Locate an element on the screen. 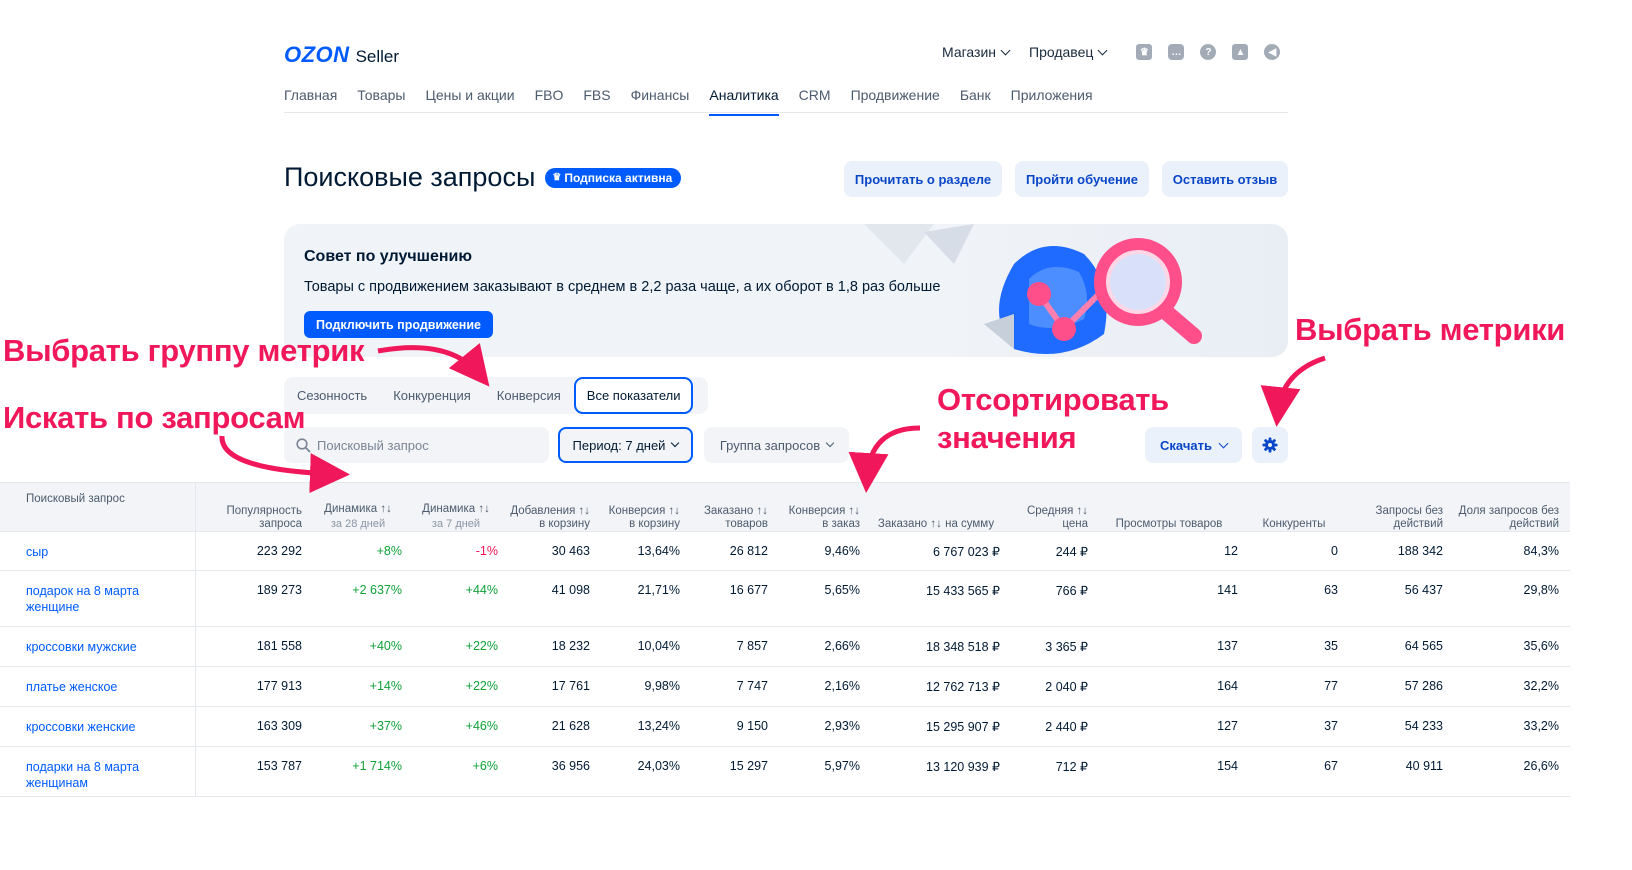  table-cell: 6 767 023 ₽ is located at coordinates (966, 552).